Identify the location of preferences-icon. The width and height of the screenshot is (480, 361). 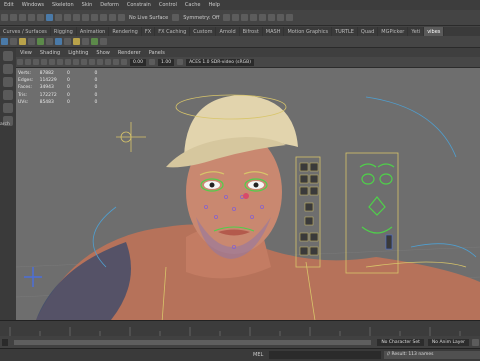
(475, 342).